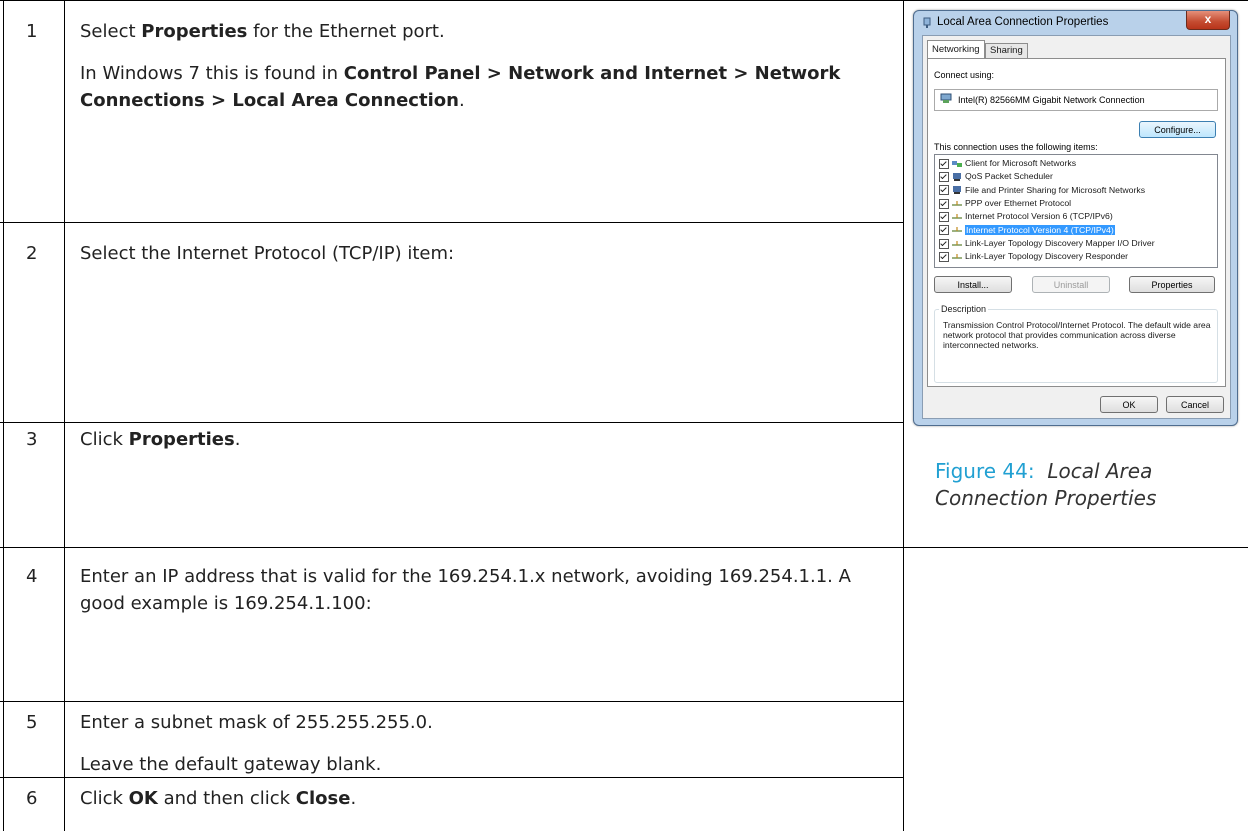 The height and width of the screenshot is (831, 1248). Describe the element at coordinates (226, 798) in the screenshot. I see `instruction-text: and then click` at that location.